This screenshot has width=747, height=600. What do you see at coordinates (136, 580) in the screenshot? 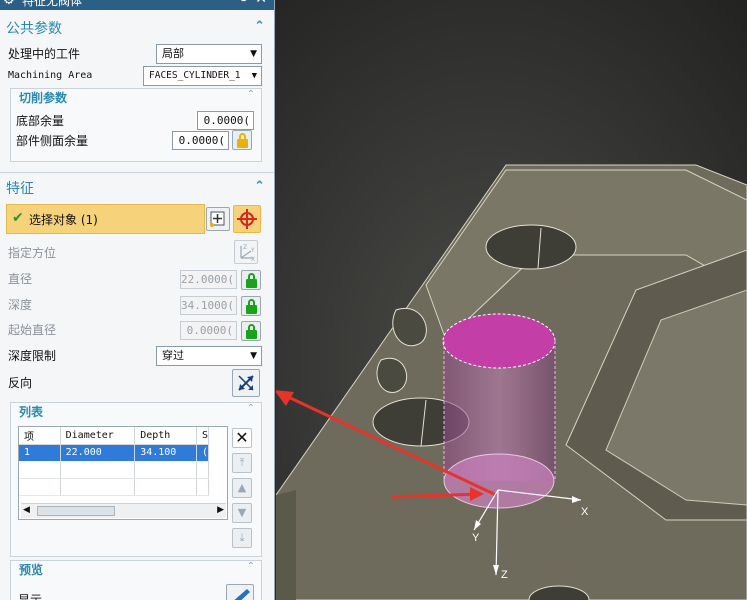
I see `preview-group: 预览 ⌃` at bounding box center [136, 580].